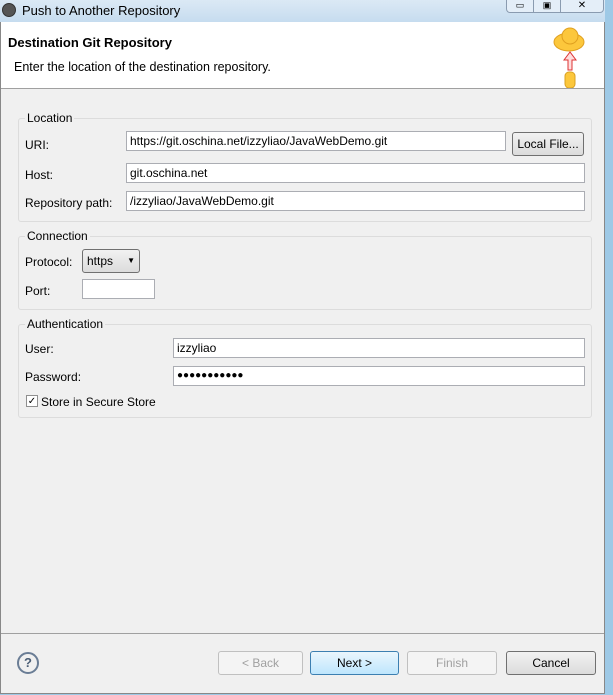 Image resolution: width=613 pixels, height=695 pixels. Describe the element at coordinates (49, 262) in the screenshot. I see `protocol-label: Protocol:` at that location.